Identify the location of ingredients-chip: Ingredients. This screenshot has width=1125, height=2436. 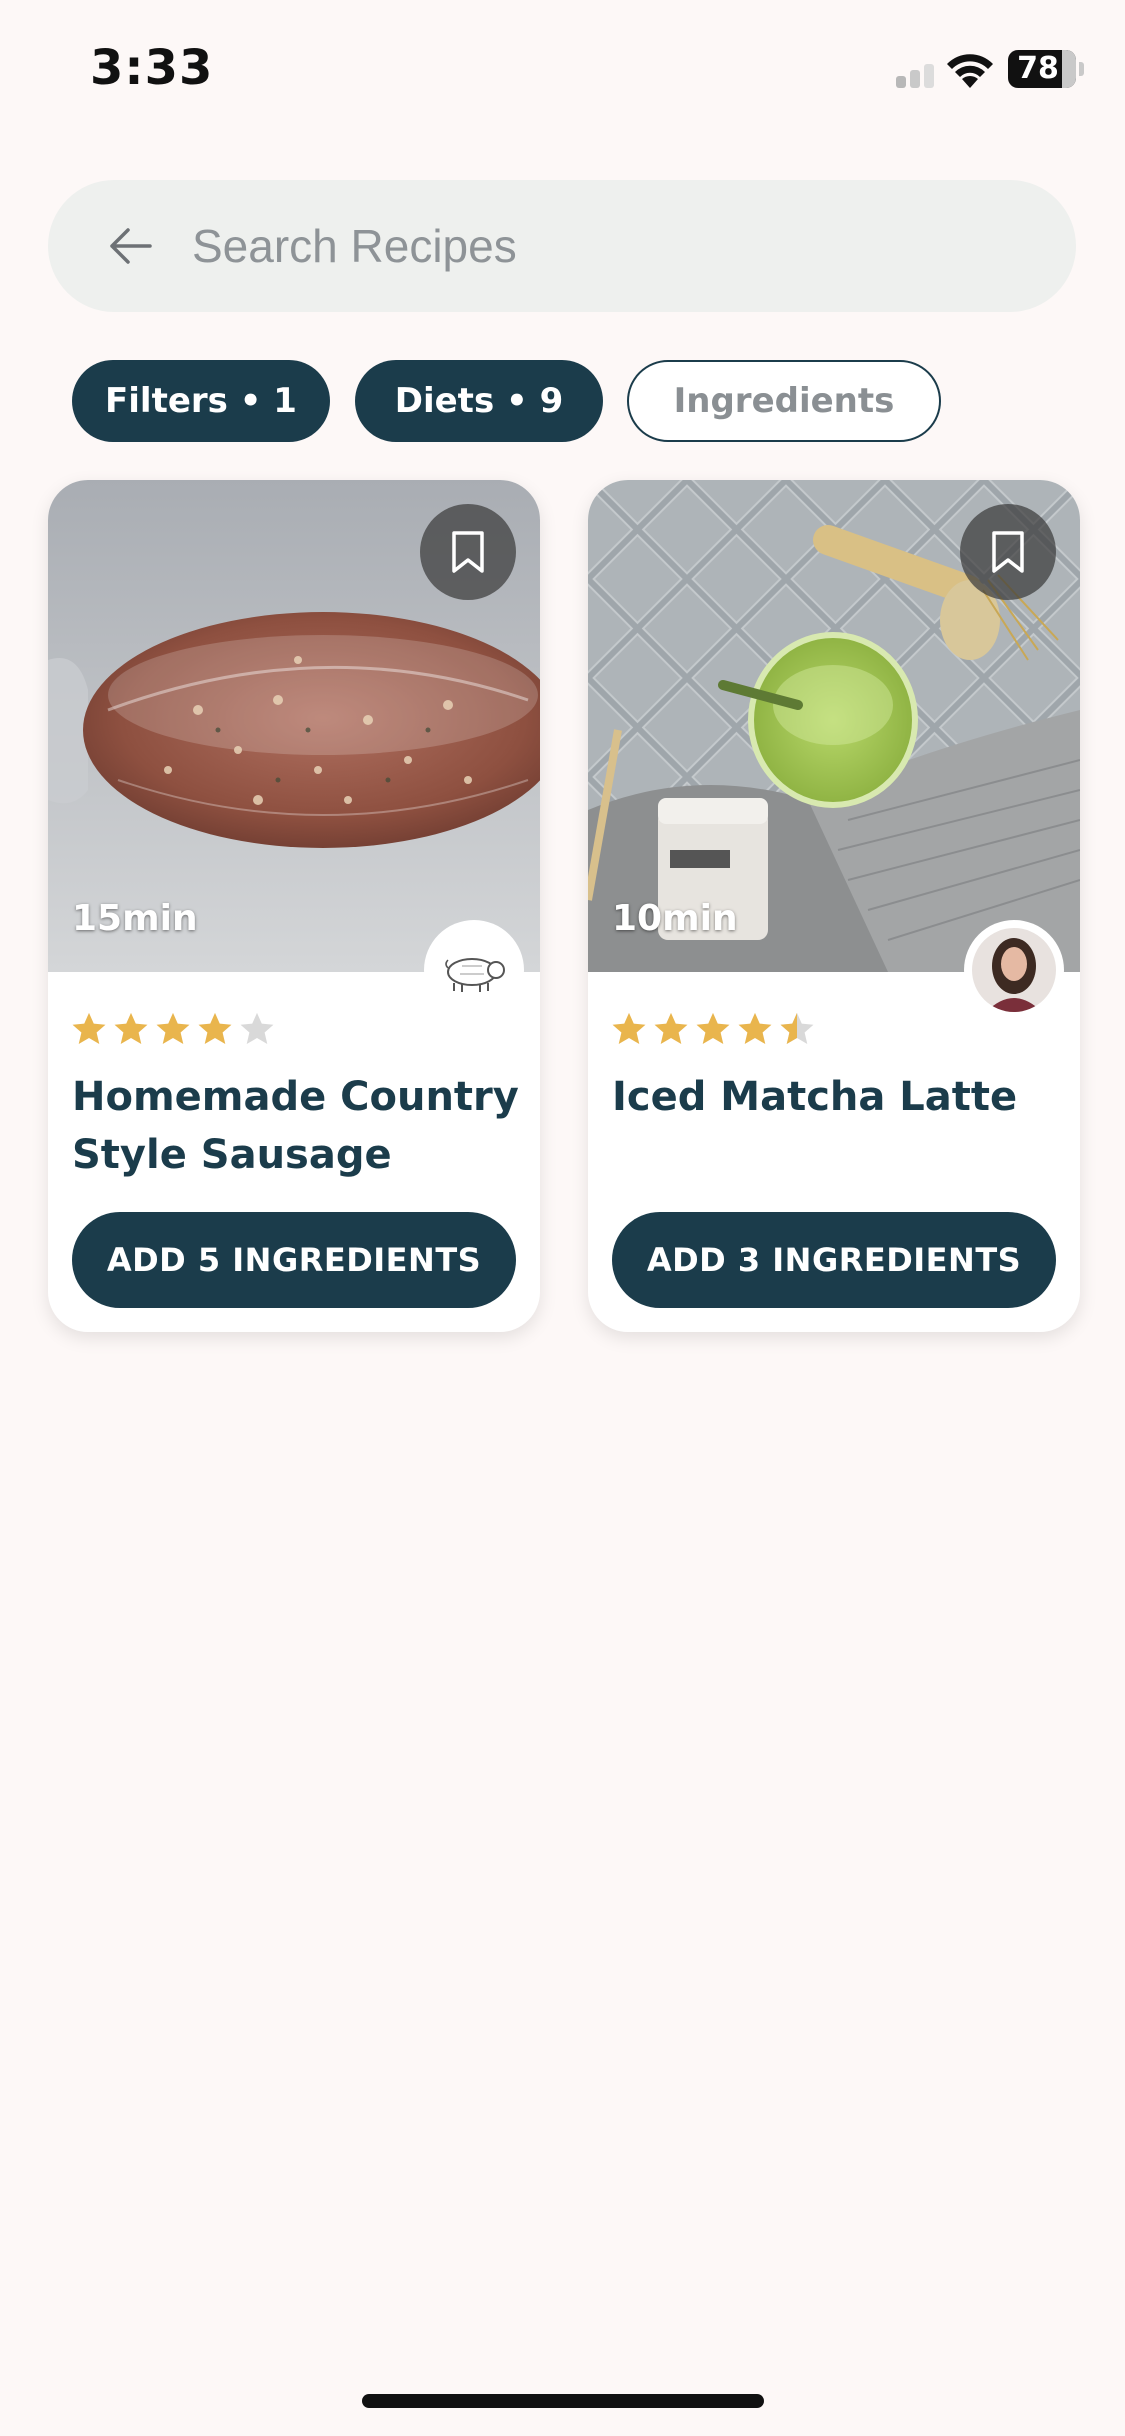
(784, 401).